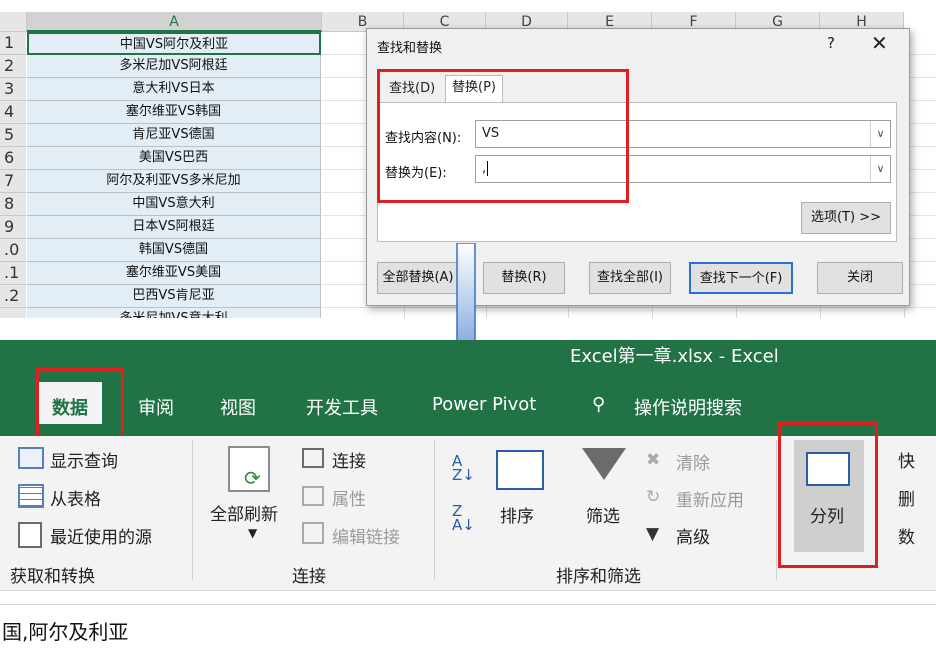 The image size is (936, 648). What do you see at coordinates (13, 181) in the screenshot?
I see `row-header: 7` at bounding box center [13, 181].